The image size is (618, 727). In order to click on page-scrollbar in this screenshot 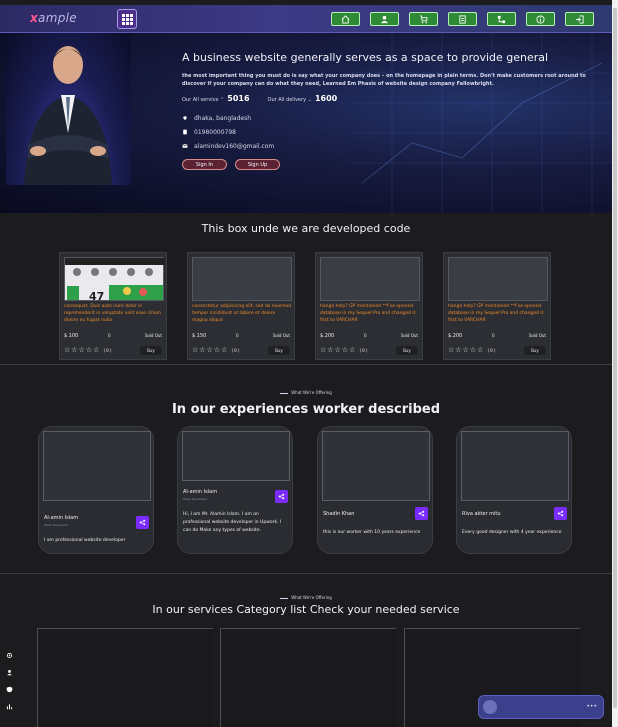, I will do `click(615, 363)`.